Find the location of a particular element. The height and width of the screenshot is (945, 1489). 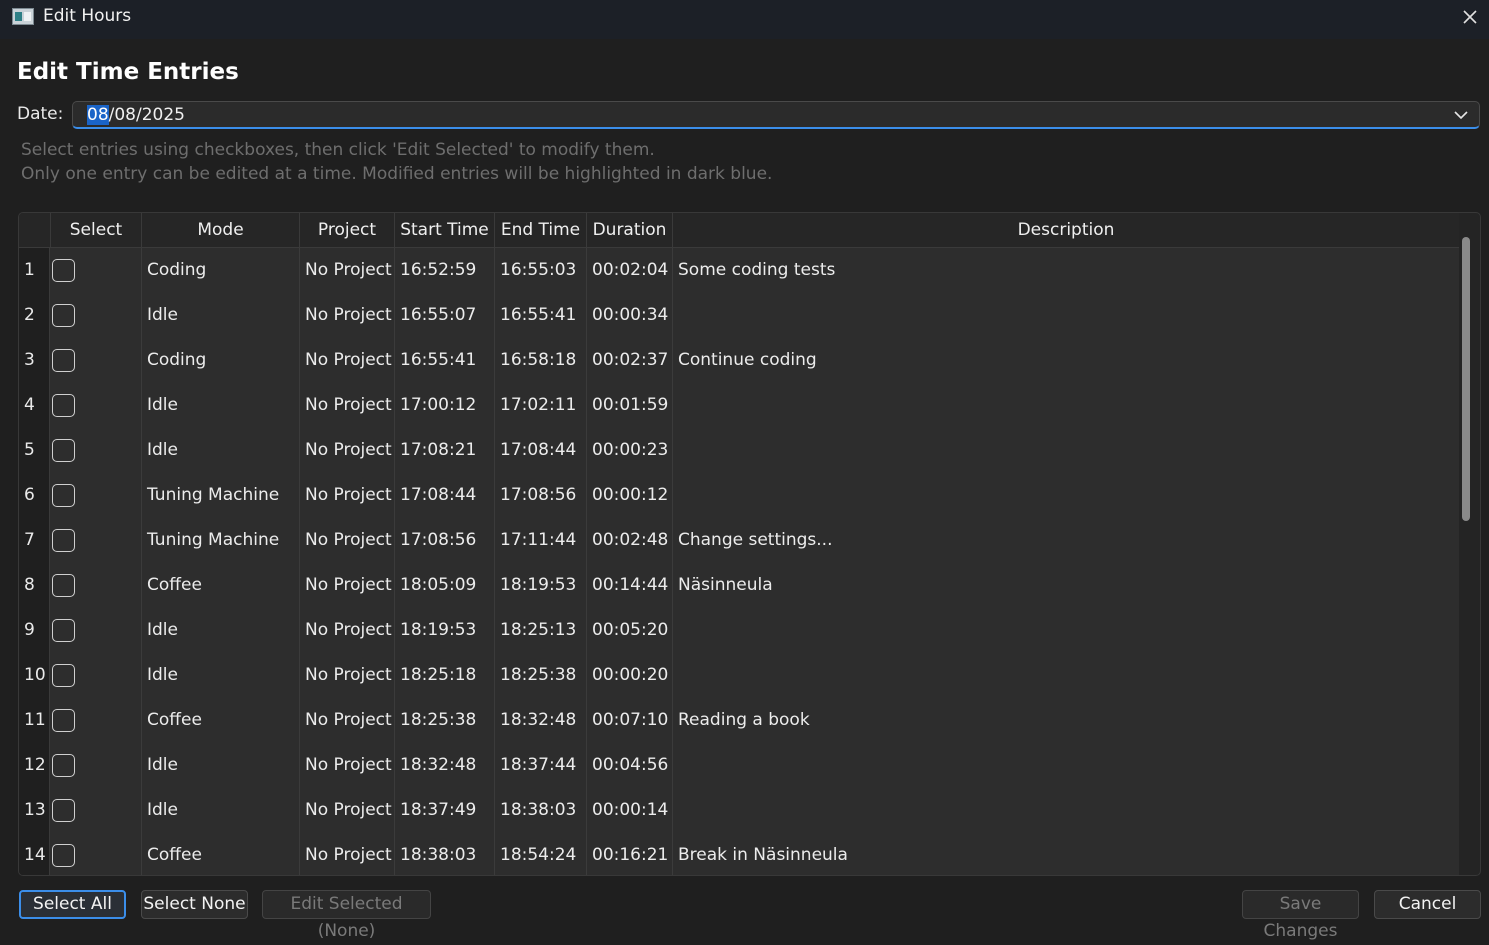

cell-description: Break in Näsinneula is located at coordinates (1065, 854).